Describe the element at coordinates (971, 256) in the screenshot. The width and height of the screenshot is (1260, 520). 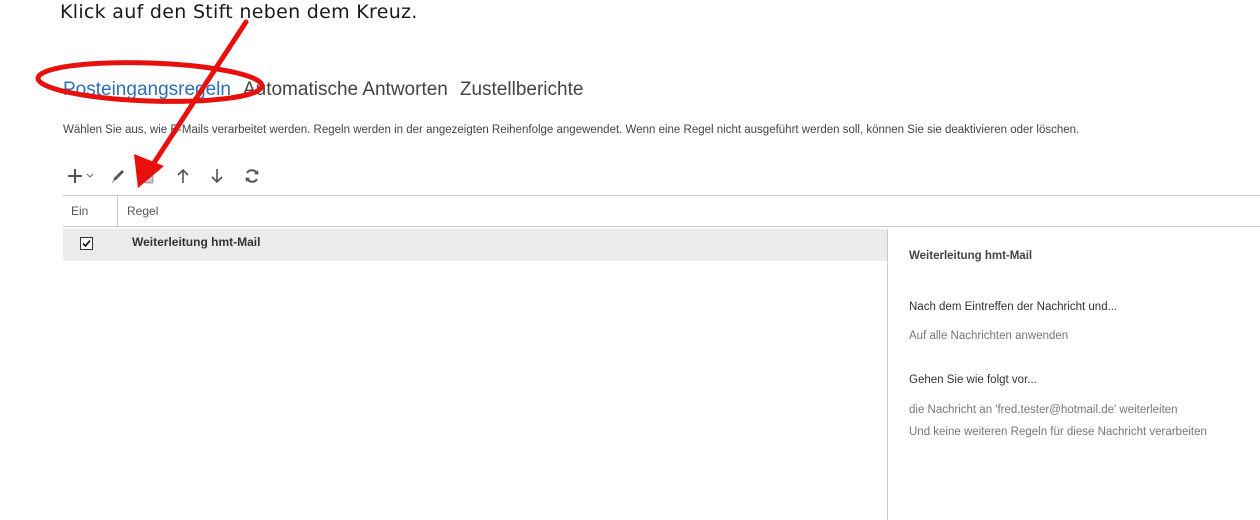
I see `details-title: Weiterleitung hmt-Mail` at that location.